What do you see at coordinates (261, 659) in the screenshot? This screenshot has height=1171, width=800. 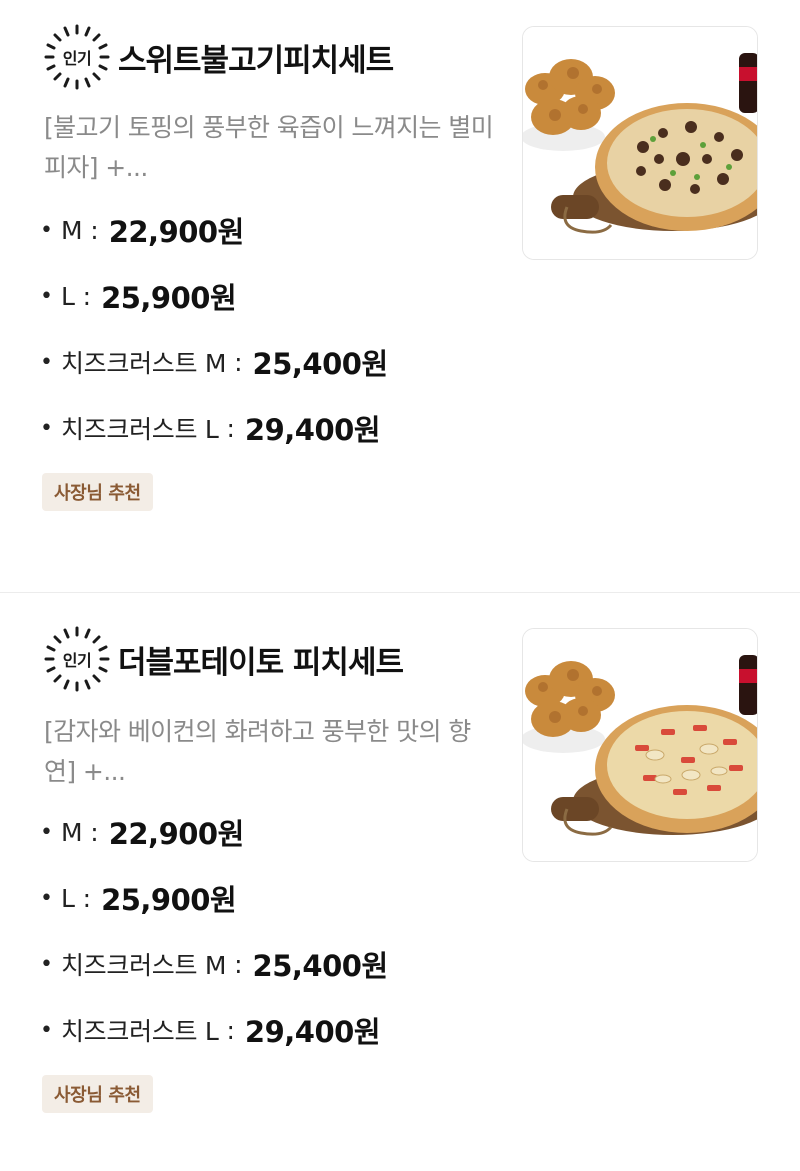 I see `menu-title: 더블포테이토 피치세트` at bounding box center [261, 659].